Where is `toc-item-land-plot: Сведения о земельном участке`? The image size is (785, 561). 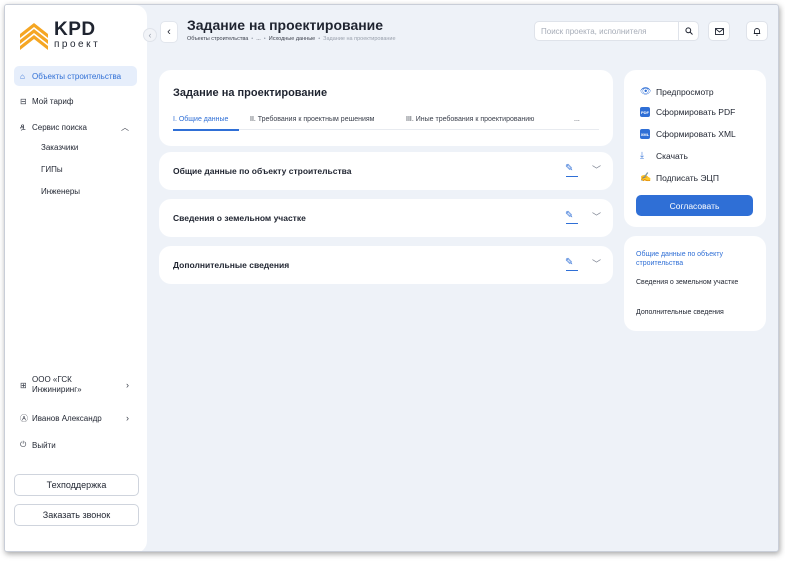
toc-item-land-plot: Сведения о земельном участке is located at coordinates (695, 282).